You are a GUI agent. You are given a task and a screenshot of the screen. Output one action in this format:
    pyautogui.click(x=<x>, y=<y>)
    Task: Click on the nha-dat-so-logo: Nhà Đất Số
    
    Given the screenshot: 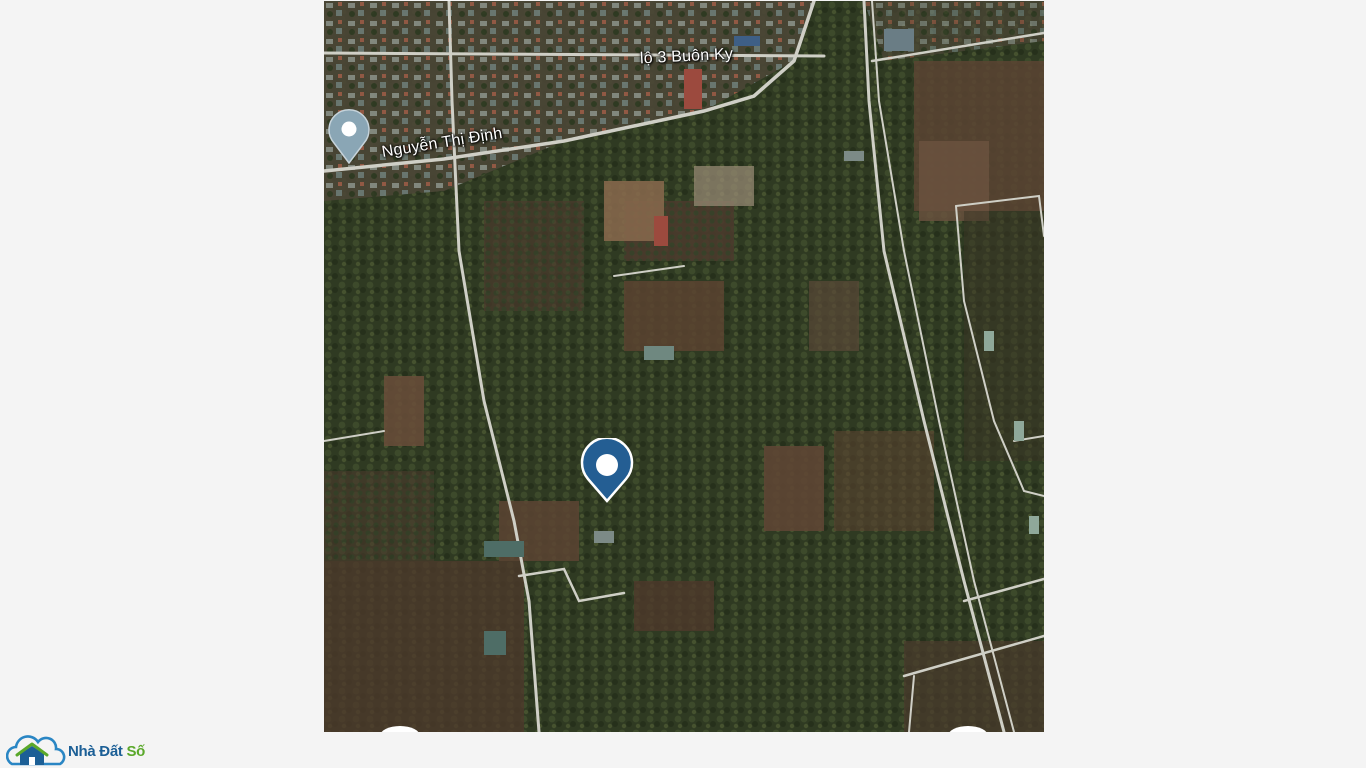 What is the action you would take?
    pyautogui.click(x=75, y=751)
    